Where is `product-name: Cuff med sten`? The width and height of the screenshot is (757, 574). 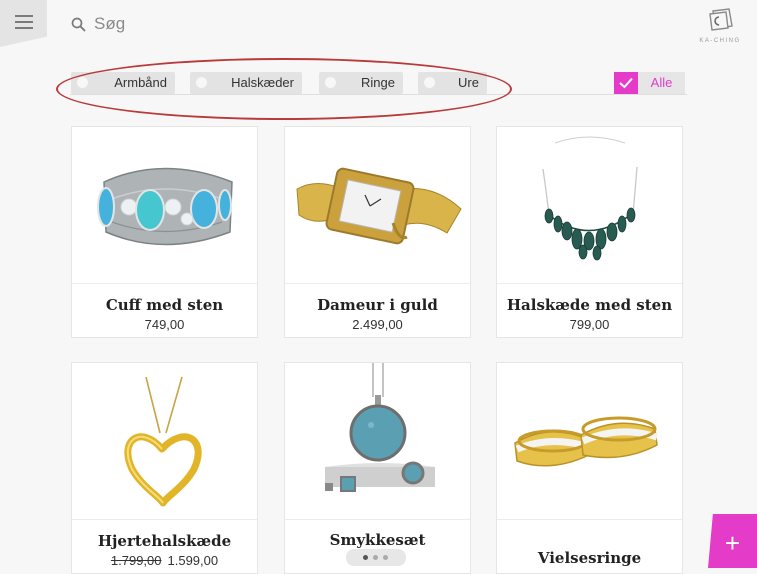 product-name: Cuff med sten is located at coordinates (164, 305).